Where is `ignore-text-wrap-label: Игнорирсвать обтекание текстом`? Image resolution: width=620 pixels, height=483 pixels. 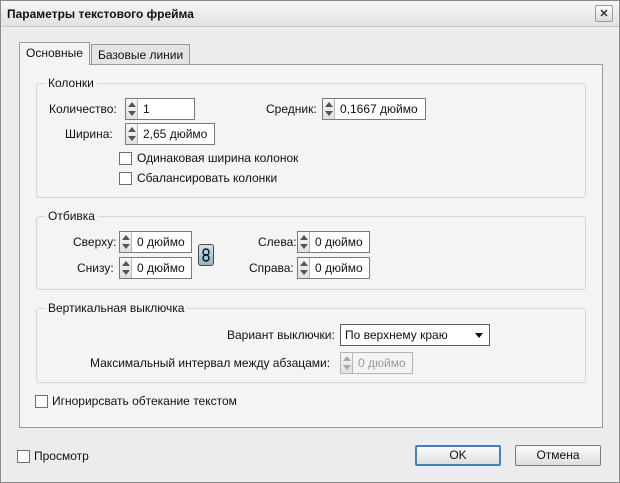
ignore-text-wrap-label: Игнорирсвать обтекание текстом is located at coordinates (144, 401).